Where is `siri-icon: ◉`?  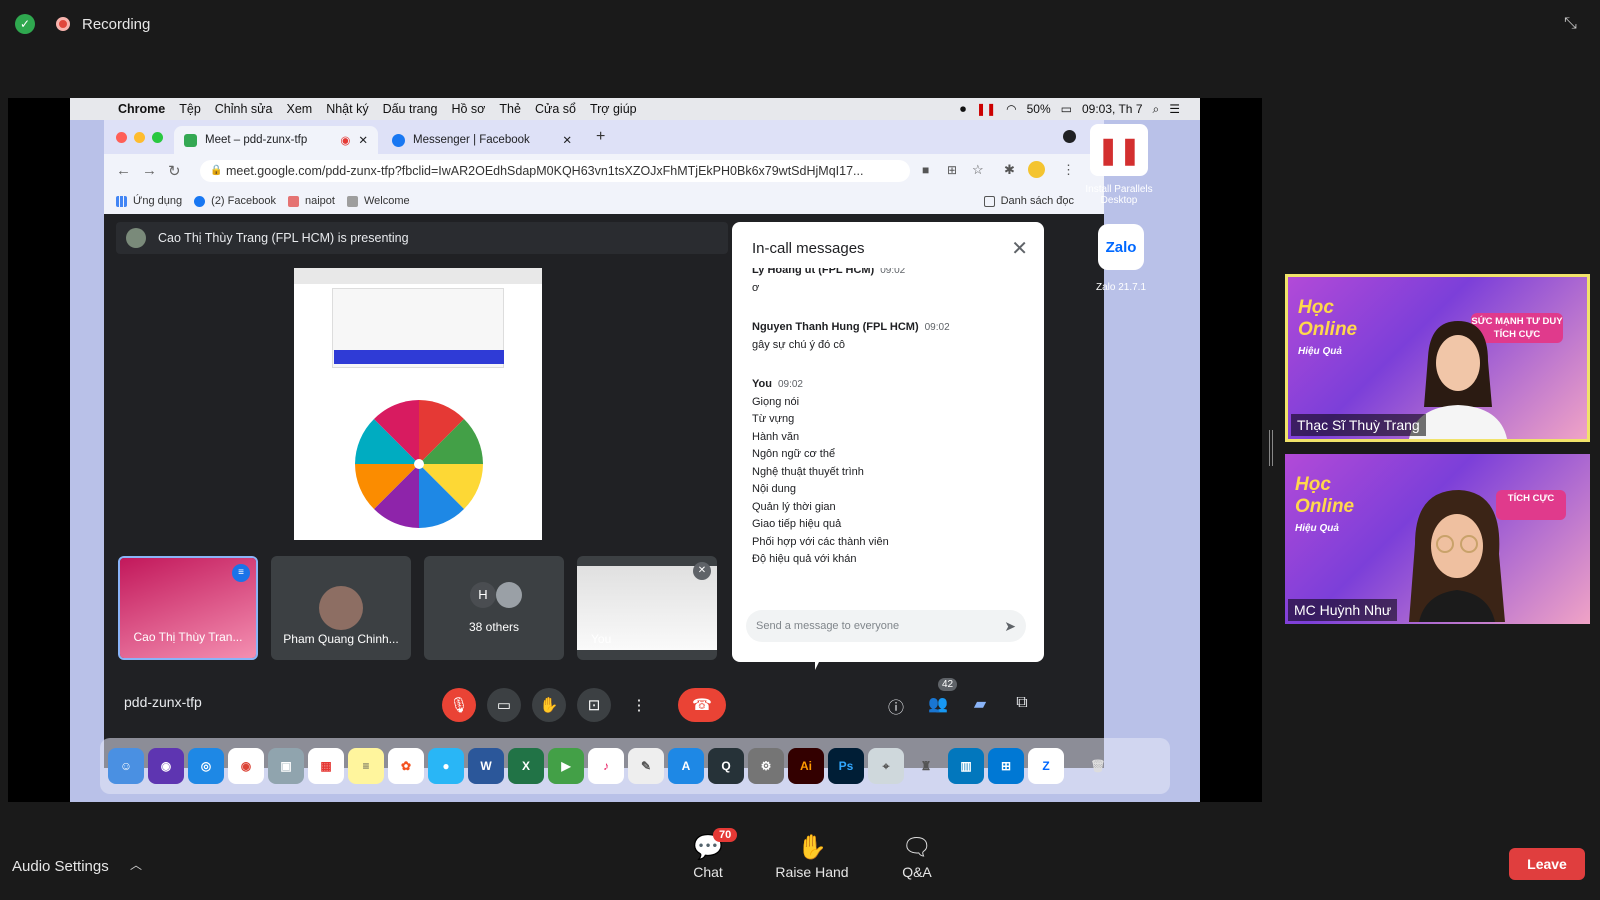
siri-icon: ◉ is located at coordinates (166, 766).